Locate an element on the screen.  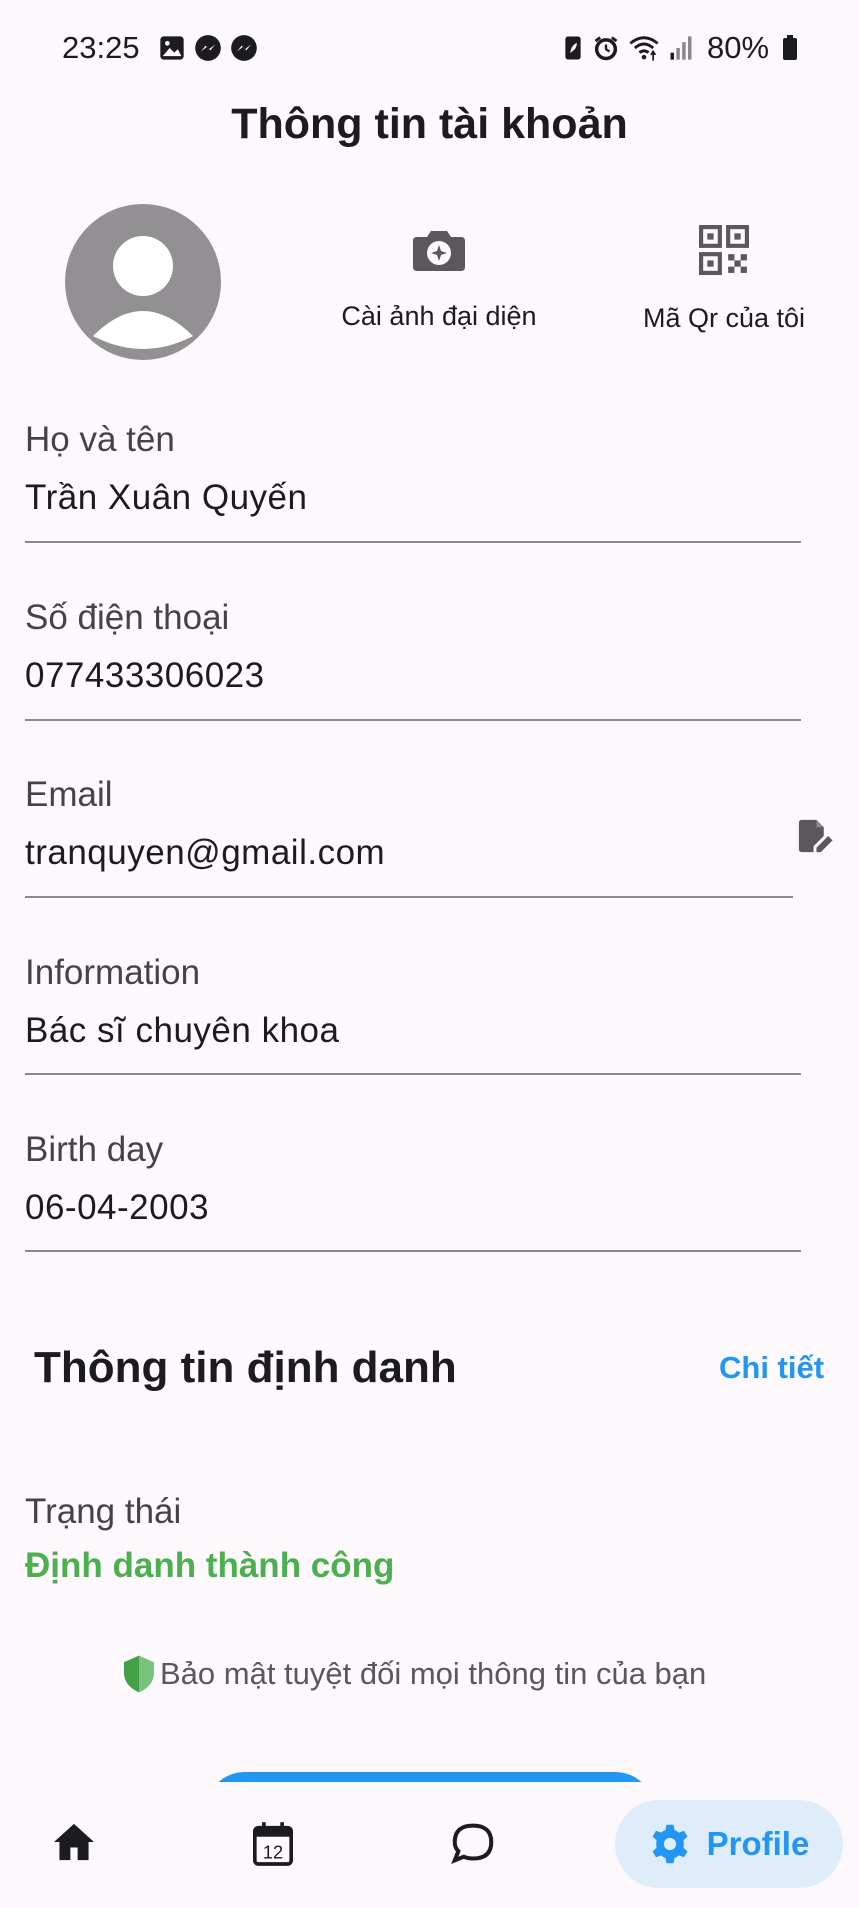
information-label: Information is located at coordinates (113, 972).